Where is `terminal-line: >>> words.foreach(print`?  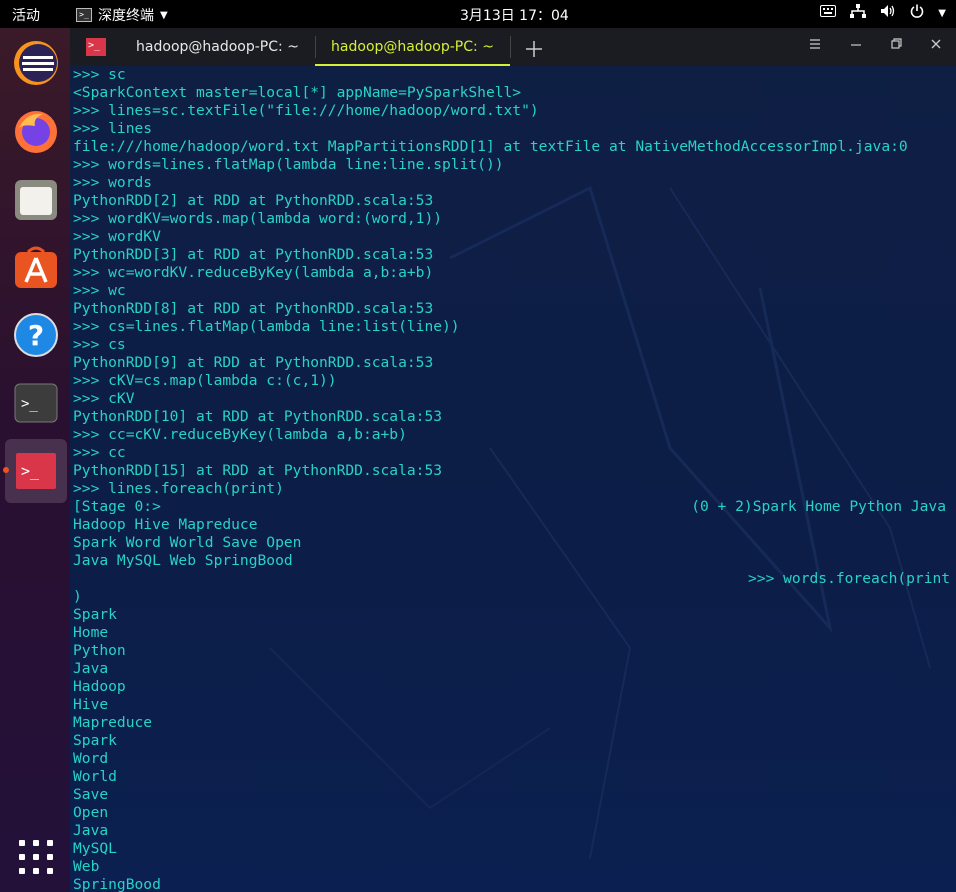 terminal-line: >>> words.foreach(print is located at coordinates (849, 578).